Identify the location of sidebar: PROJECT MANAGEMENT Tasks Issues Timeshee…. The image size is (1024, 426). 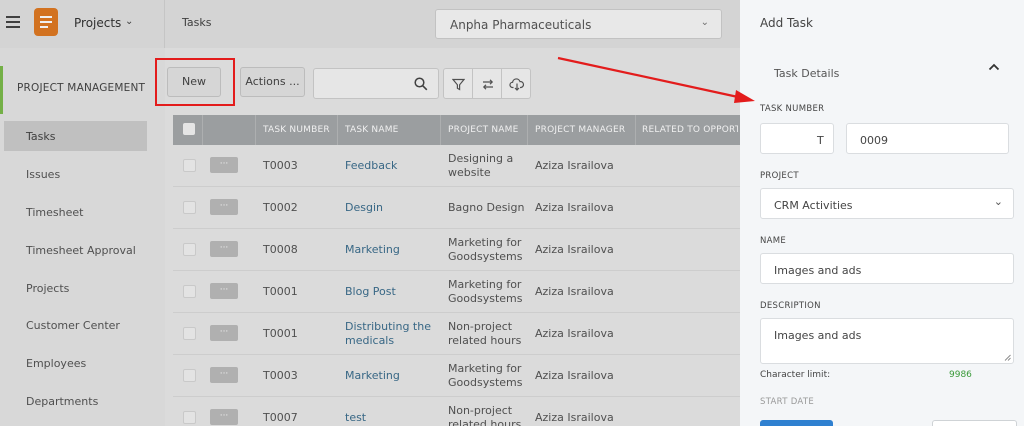
(82, 237).